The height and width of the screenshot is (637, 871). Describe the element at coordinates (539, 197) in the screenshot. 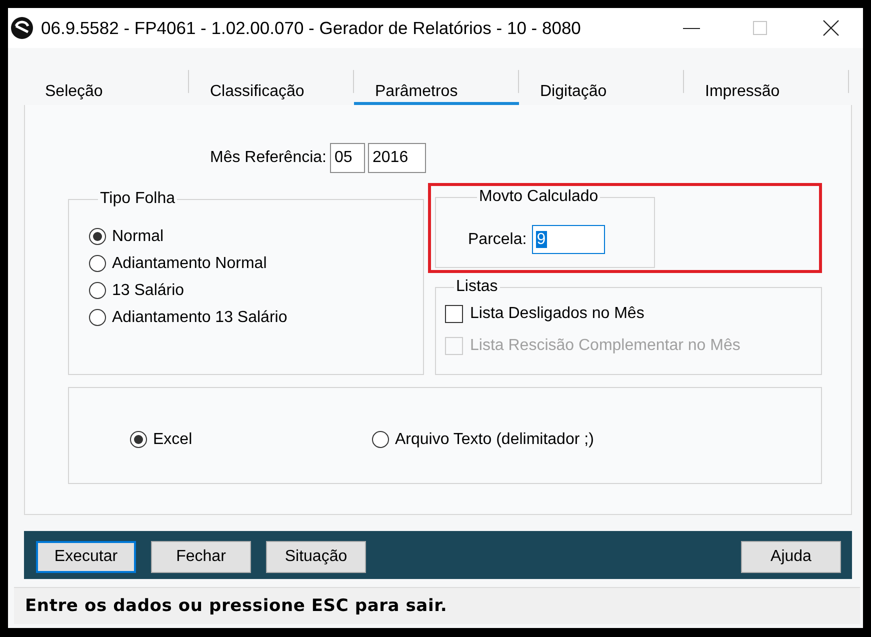

I see `group-title: Movto Calculado` at that location.